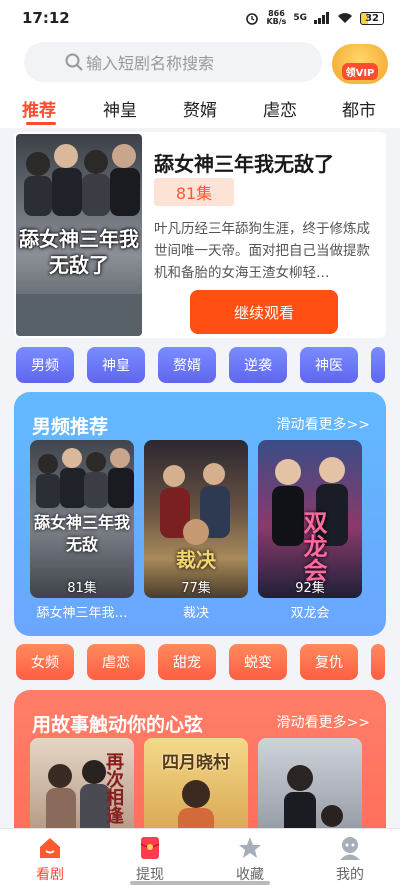 The height and width of the screenshot is (889, 400). I want to click on drama-poster: 裁决 77集, so click(196, 519).